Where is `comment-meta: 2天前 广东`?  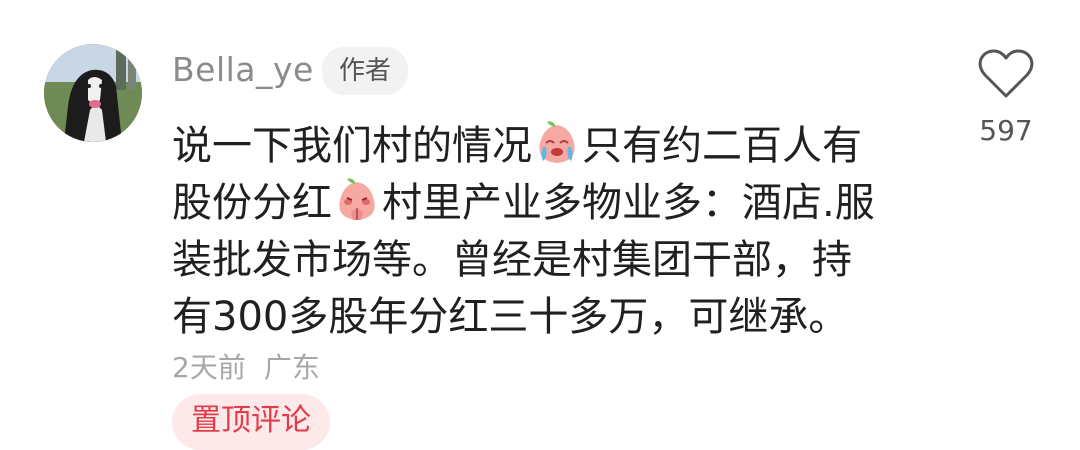
comment-meta: 2天前 广东 is located at coordinates (246, 366).